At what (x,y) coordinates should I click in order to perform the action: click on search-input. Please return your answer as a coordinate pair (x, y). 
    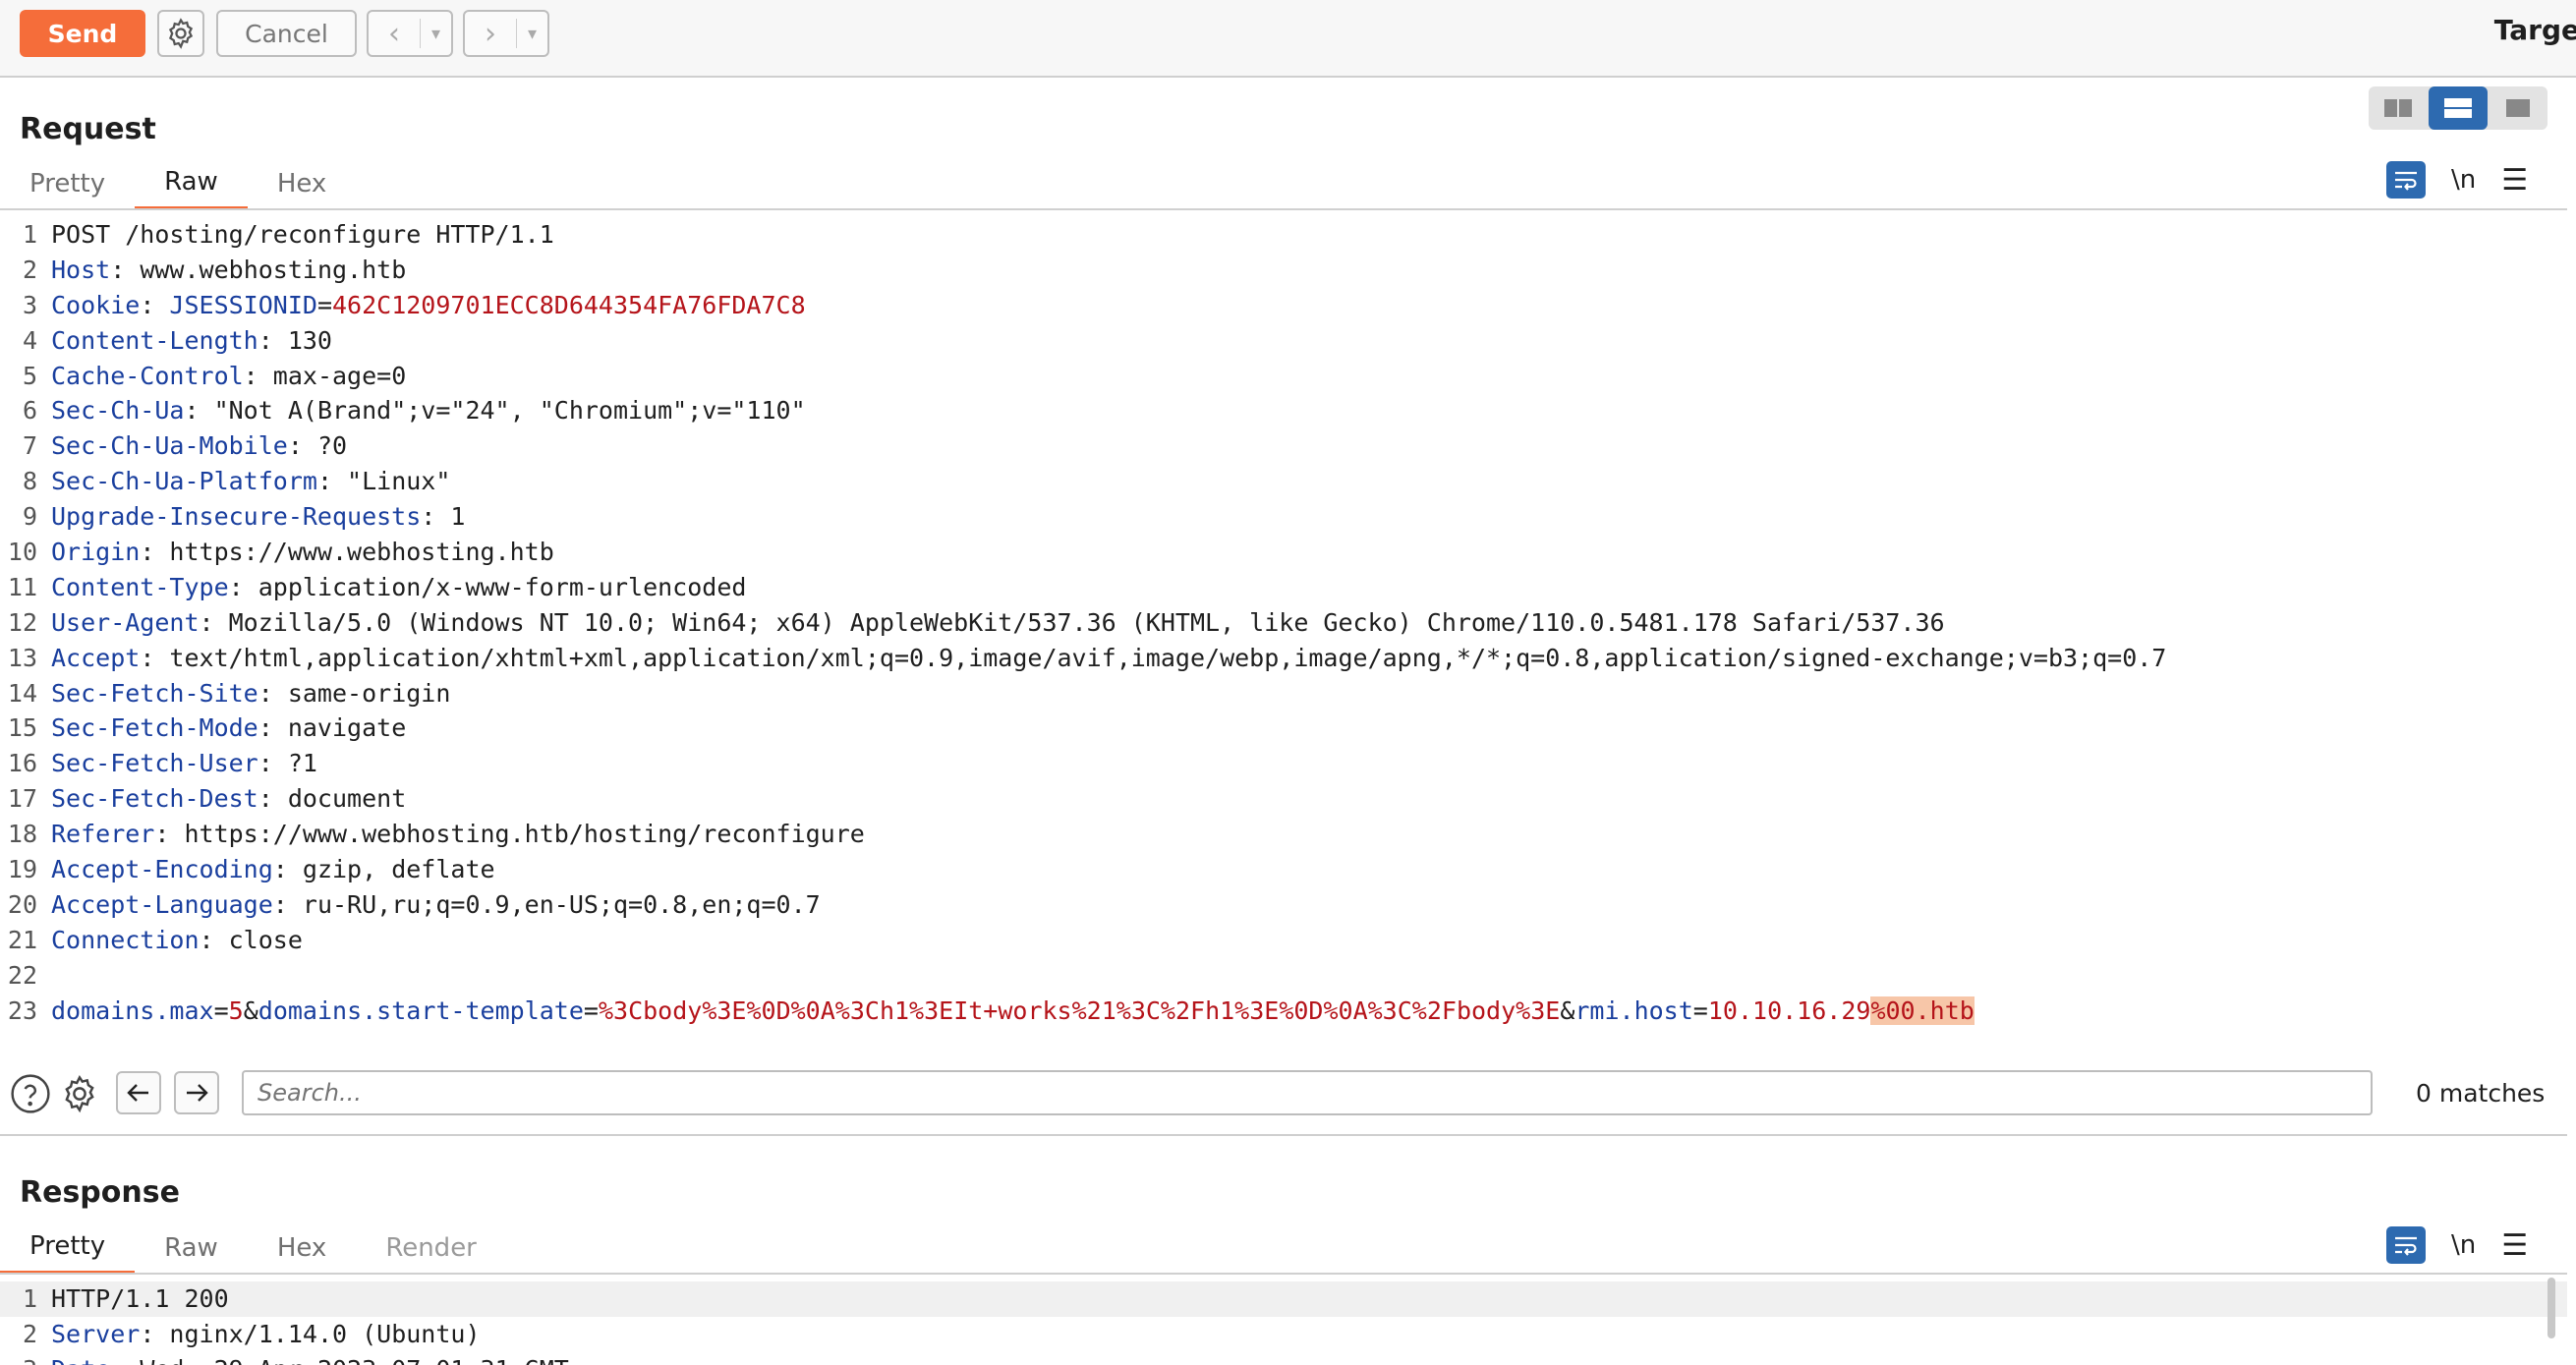
    Looking at the image, I should click on (1313, 1093).